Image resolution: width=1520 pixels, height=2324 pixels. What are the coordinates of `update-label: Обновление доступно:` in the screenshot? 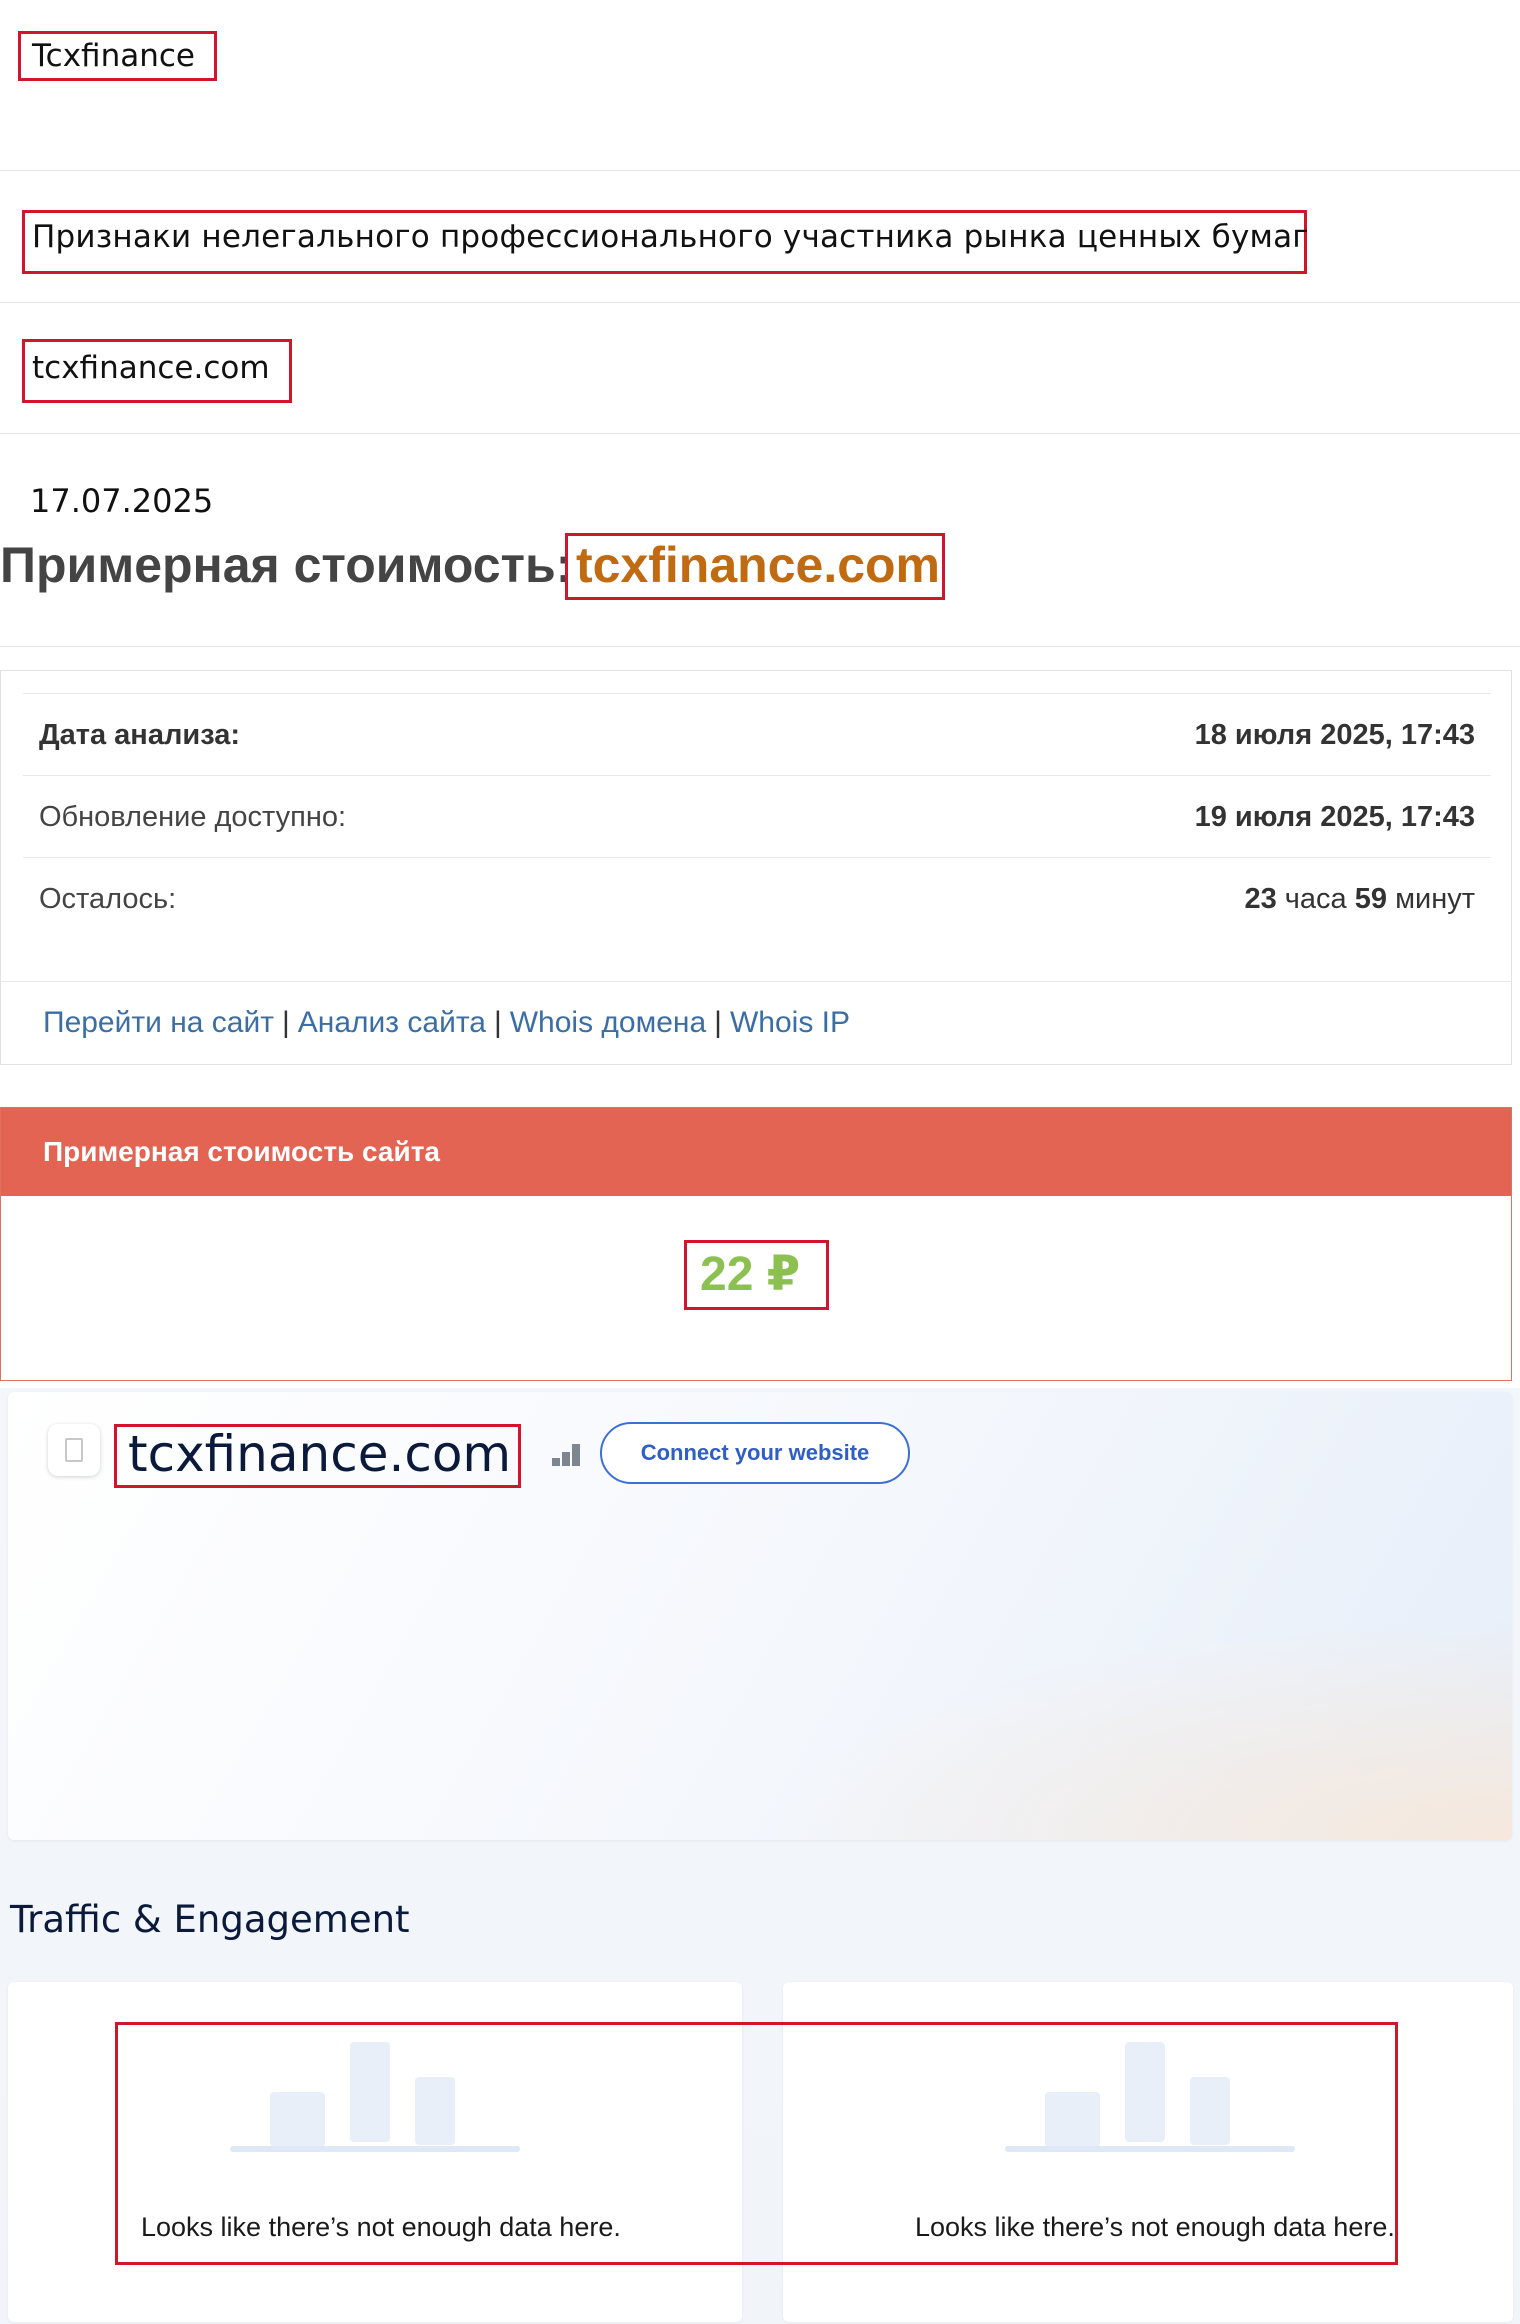 It's located at (193, 817).